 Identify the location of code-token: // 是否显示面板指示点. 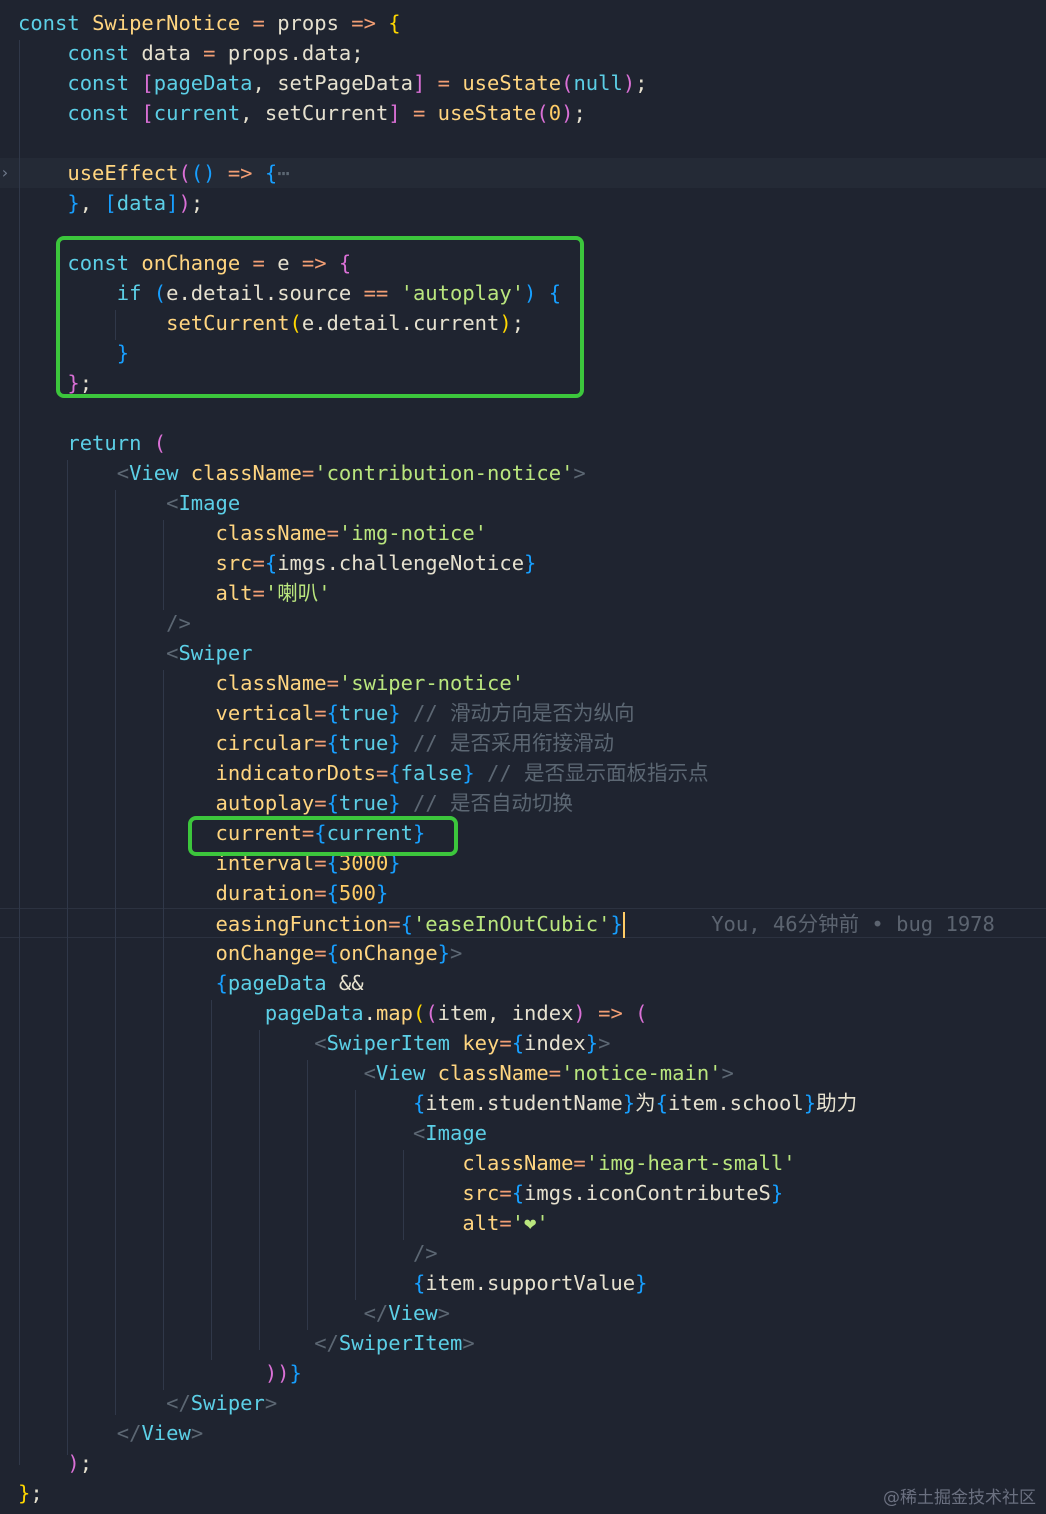
(591, 773).